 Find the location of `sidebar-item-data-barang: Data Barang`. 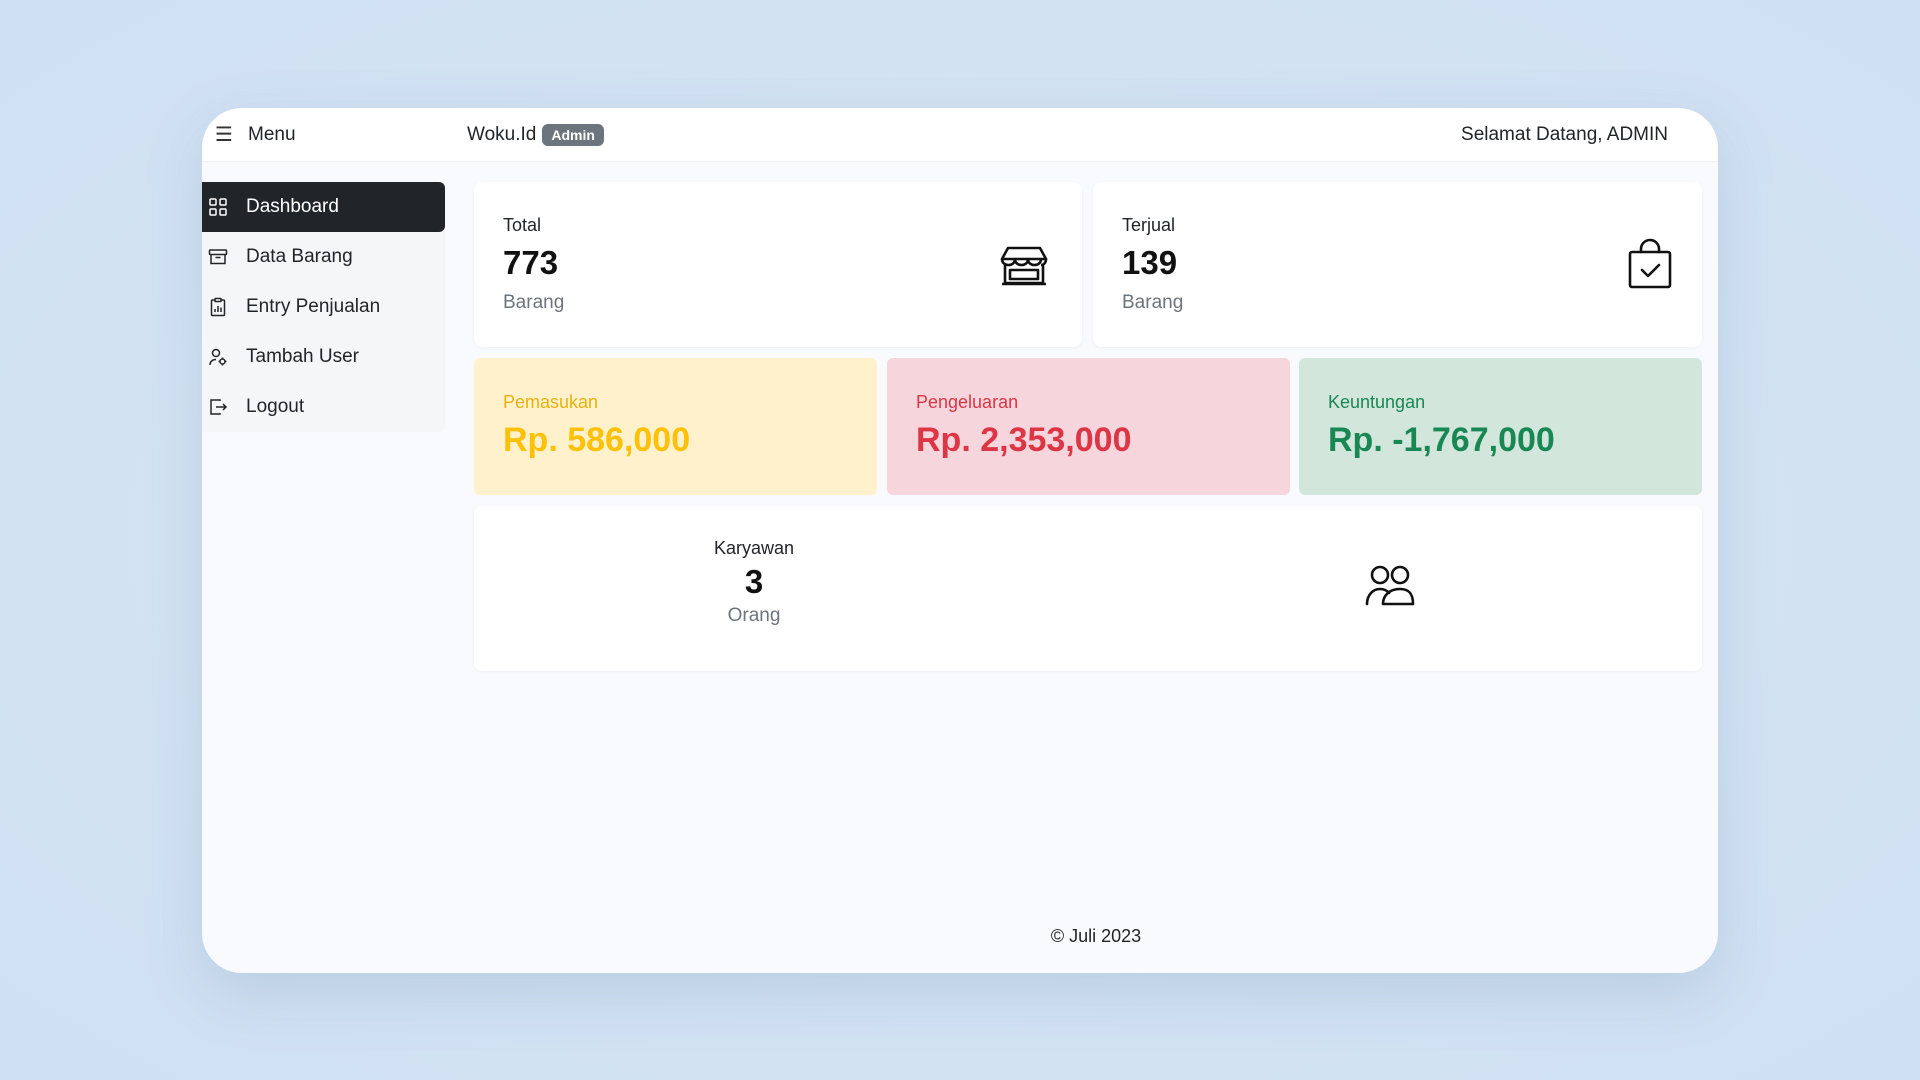

sidebar-item-data-barang: Data Barang is located at coordinates (323, 257).